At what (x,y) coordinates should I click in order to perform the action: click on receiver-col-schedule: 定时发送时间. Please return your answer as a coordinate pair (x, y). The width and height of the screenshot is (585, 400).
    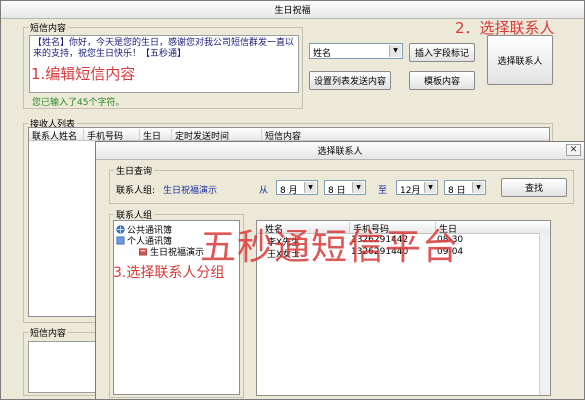
    Looking at the image, I should click on (216, 135).